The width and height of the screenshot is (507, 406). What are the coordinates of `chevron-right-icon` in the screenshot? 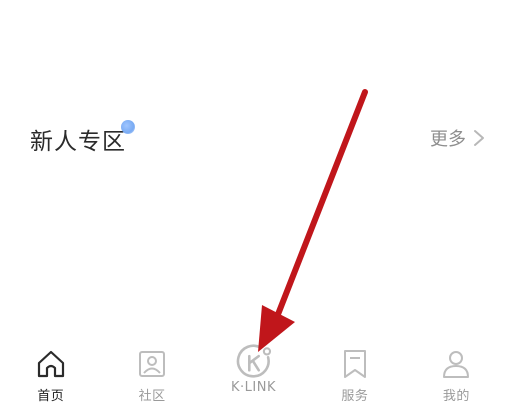 It's located at (479, 138).